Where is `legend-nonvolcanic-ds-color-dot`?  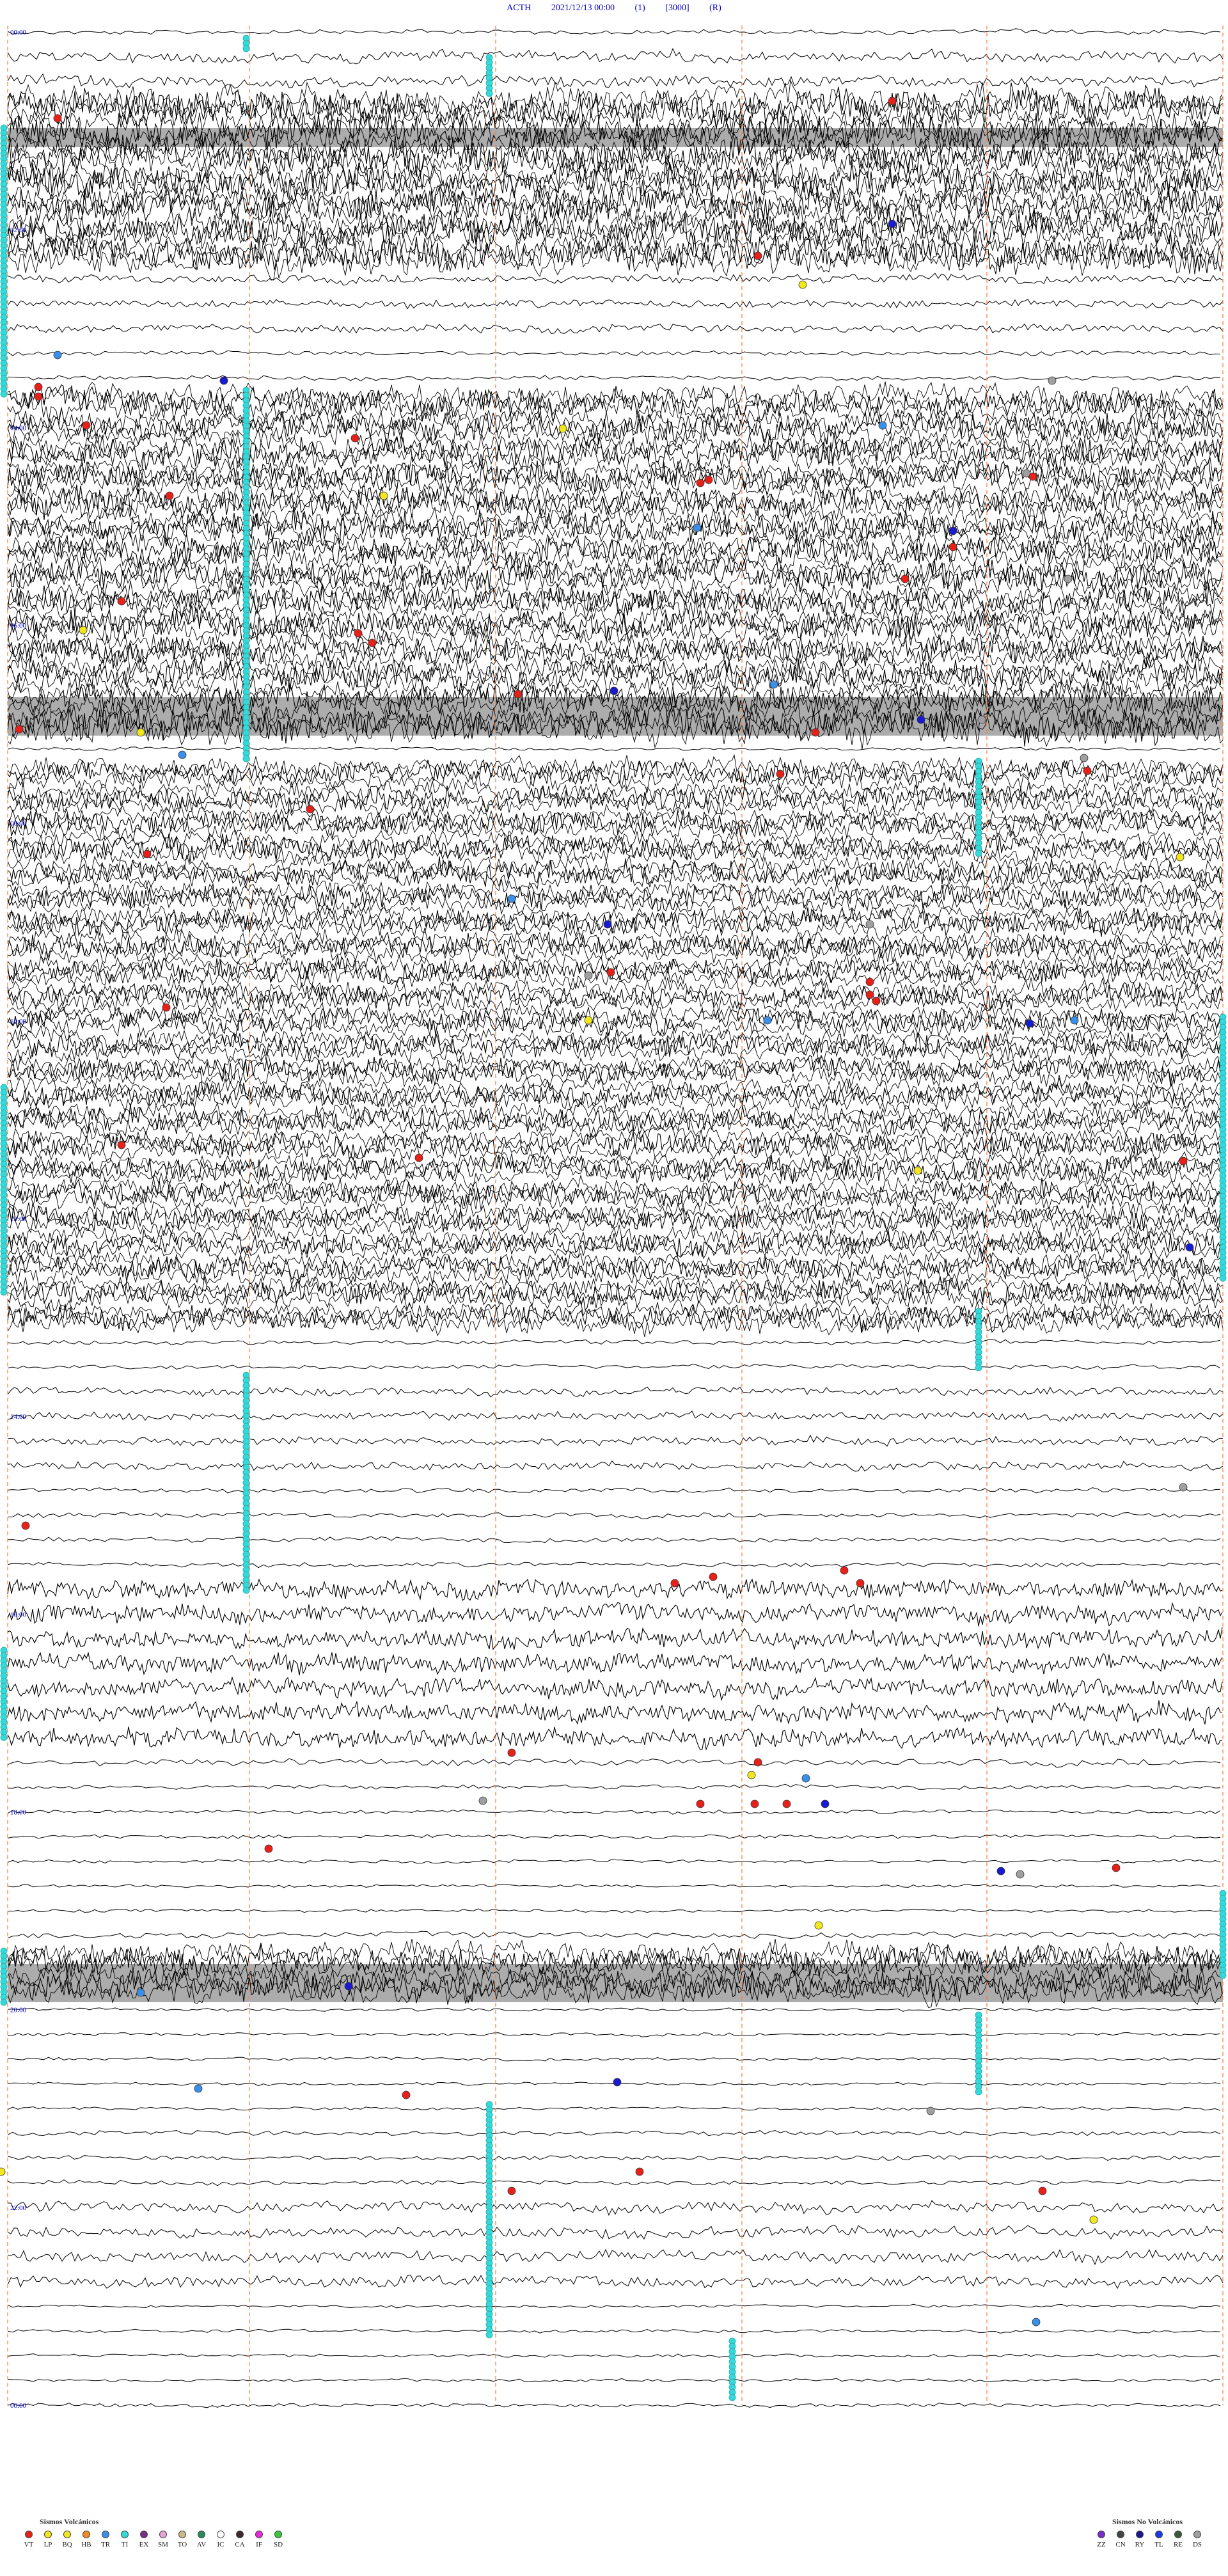
legend-nonvolcanic-ds-color-dot is located at coordinates (1197, 2534).